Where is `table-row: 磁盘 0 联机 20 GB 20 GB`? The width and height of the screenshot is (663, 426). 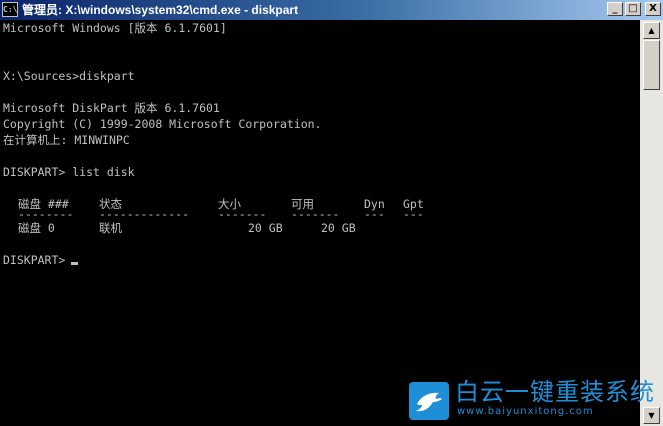
table-row: 磁盘 0 联机 20 GB 20 GB is located at coordinates (320, 228).